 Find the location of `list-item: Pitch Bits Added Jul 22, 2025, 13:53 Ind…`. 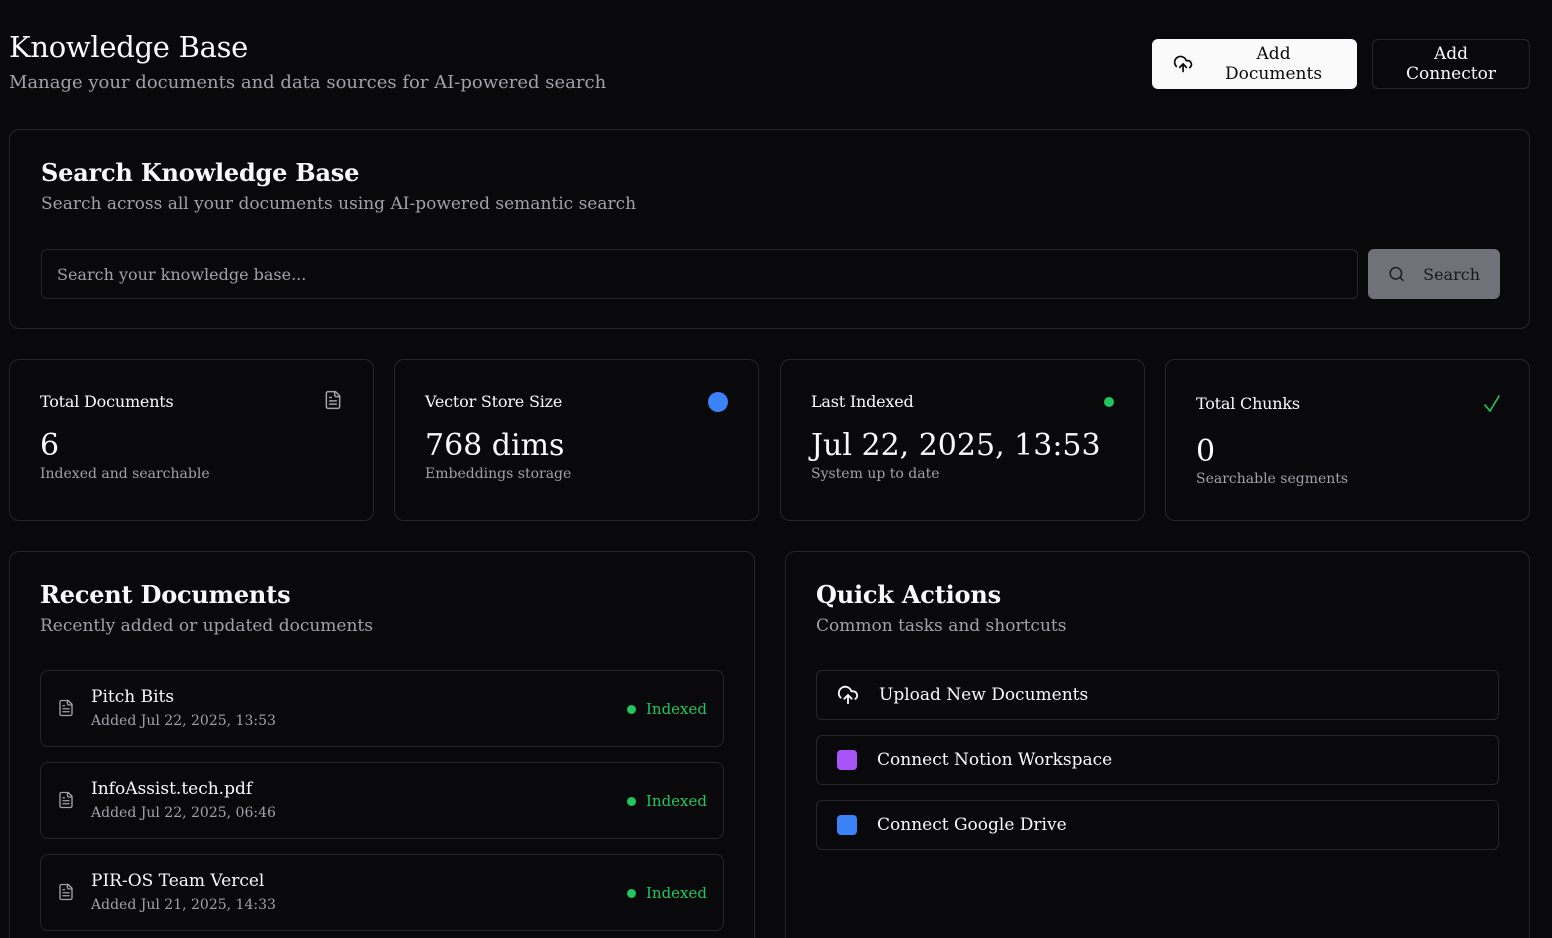

list-item: Pitch Bits Added Jul 22, 2025, 13:53 Ind… is located at coordinates (382, 708).